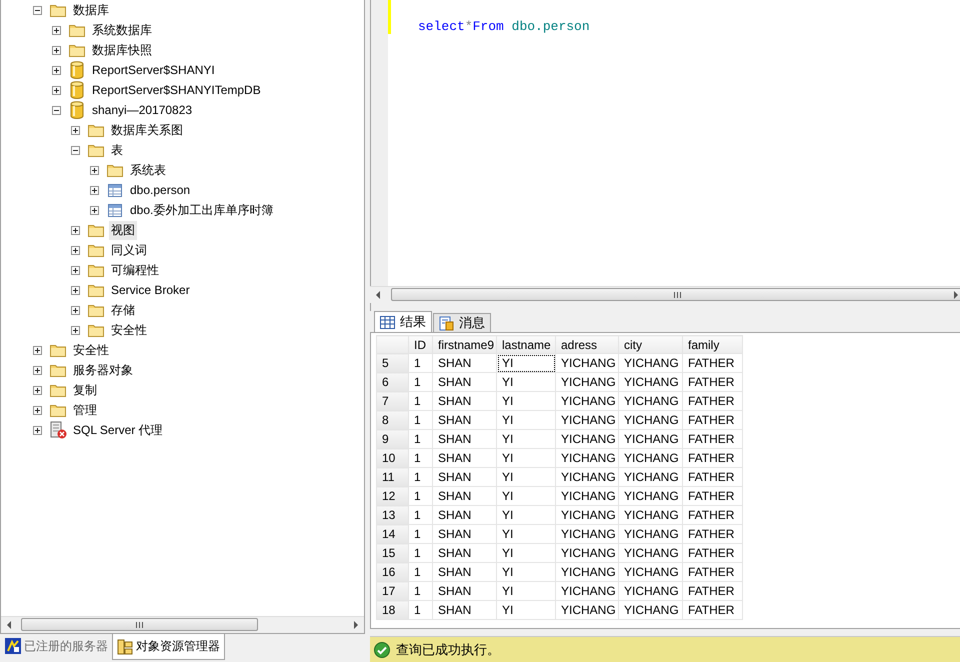  Describe the element at coordinates (153, 70) in the screenshot. I see `tree-item: ReportServer$SHANYI` at that location.